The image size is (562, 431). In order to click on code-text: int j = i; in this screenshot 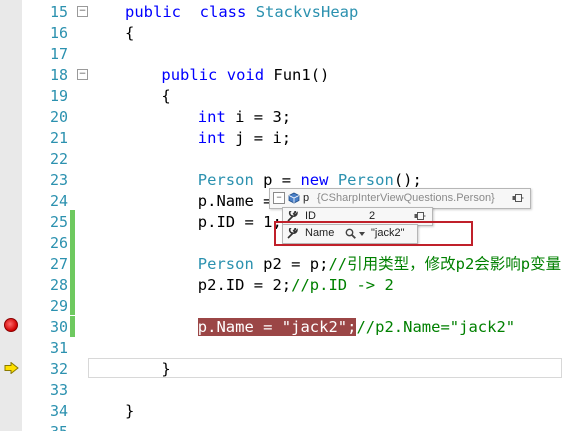, I will do `click(244, 138)`.